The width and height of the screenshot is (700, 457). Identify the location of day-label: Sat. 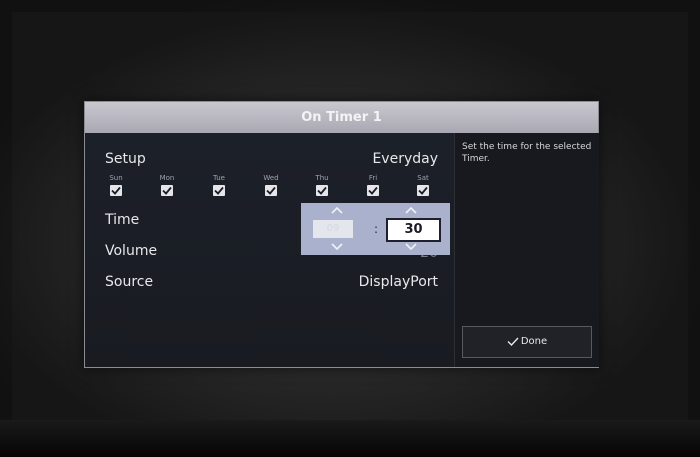
(423, 178).